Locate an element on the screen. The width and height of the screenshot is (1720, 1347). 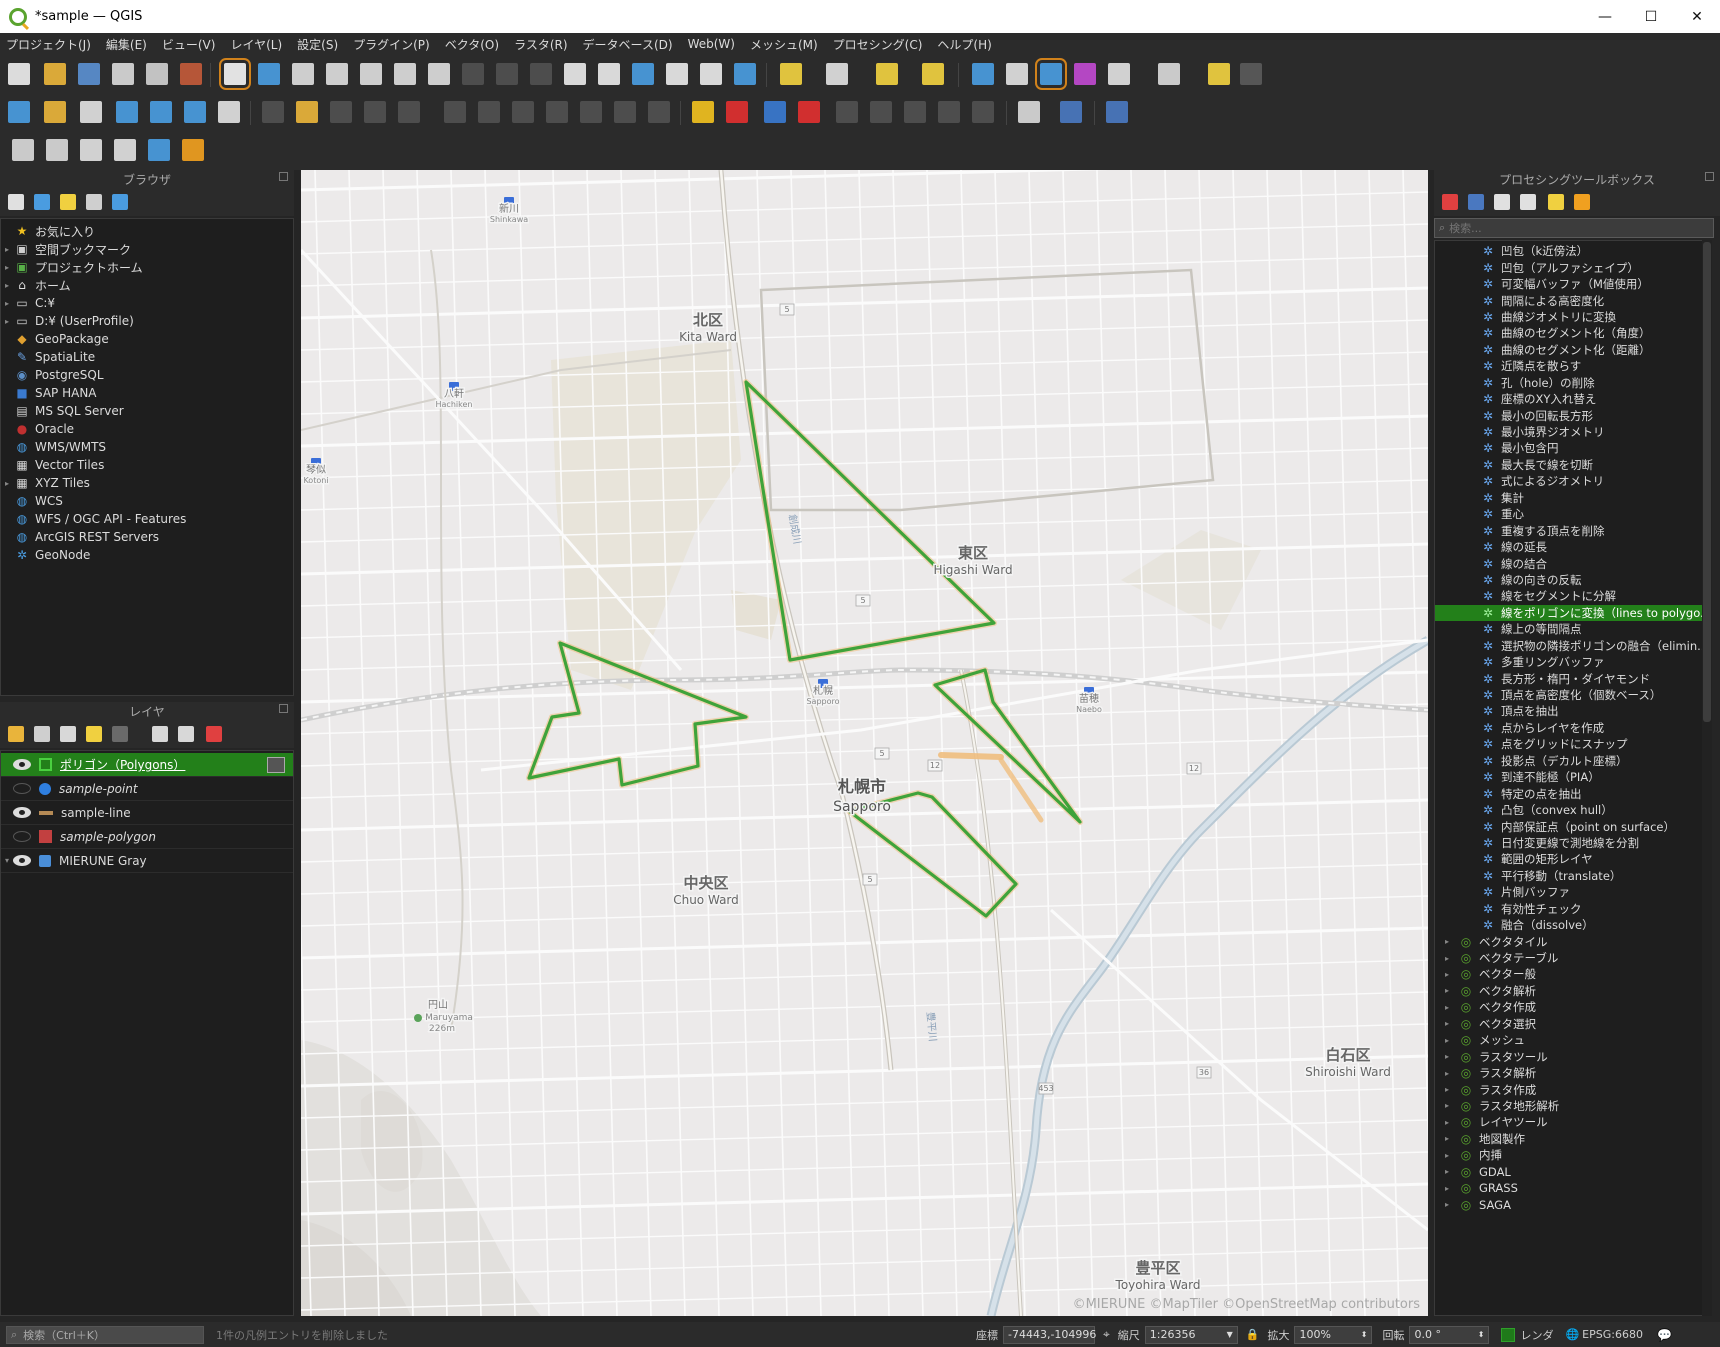
add-mesh-icon is located at coordinates (195, 112).